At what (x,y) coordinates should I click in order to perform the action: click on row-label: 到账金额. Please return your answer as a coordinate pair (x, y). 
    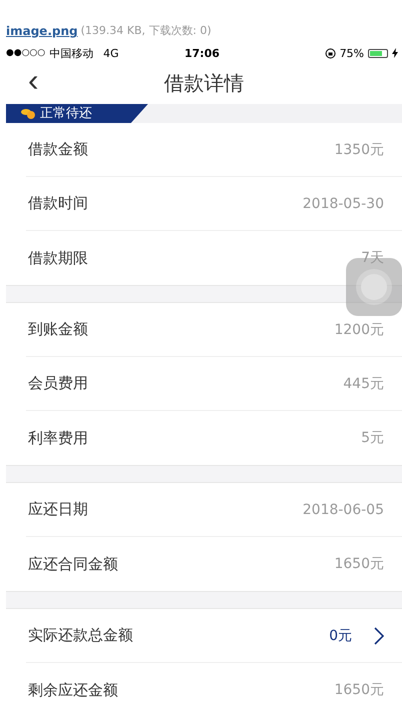
    Looking at the image, I should click on (58, 329).